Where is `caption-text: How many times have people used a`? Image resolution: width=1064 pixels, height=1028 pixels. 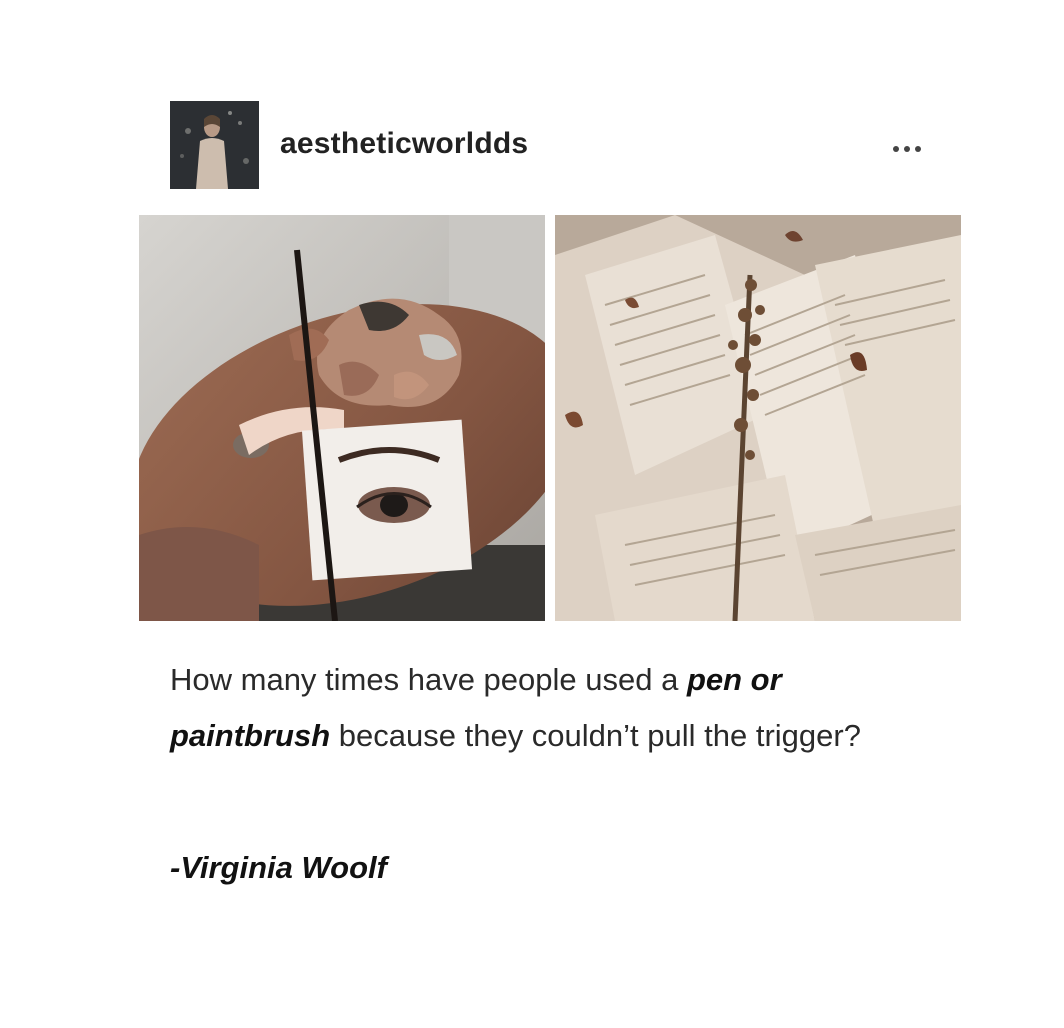
caption-text: How many times have people used a is located at coordinates (428, 679).